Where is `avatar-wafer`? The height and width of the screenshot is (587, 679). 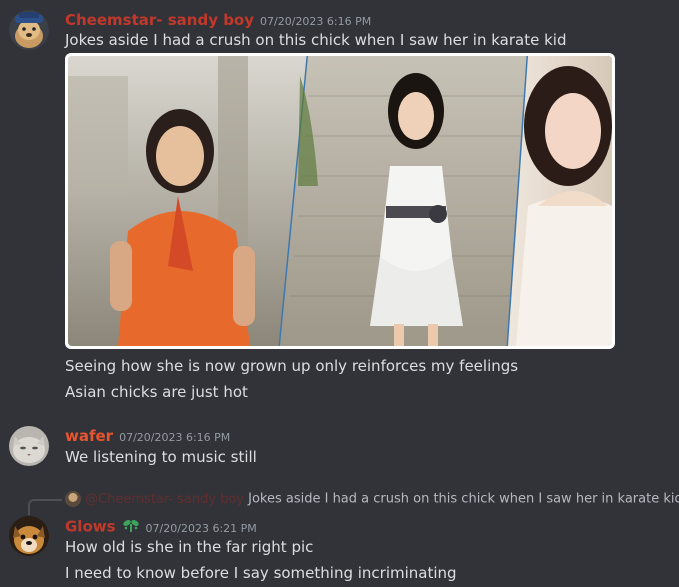
avatar-wafer is located at coordinates (29, 446).